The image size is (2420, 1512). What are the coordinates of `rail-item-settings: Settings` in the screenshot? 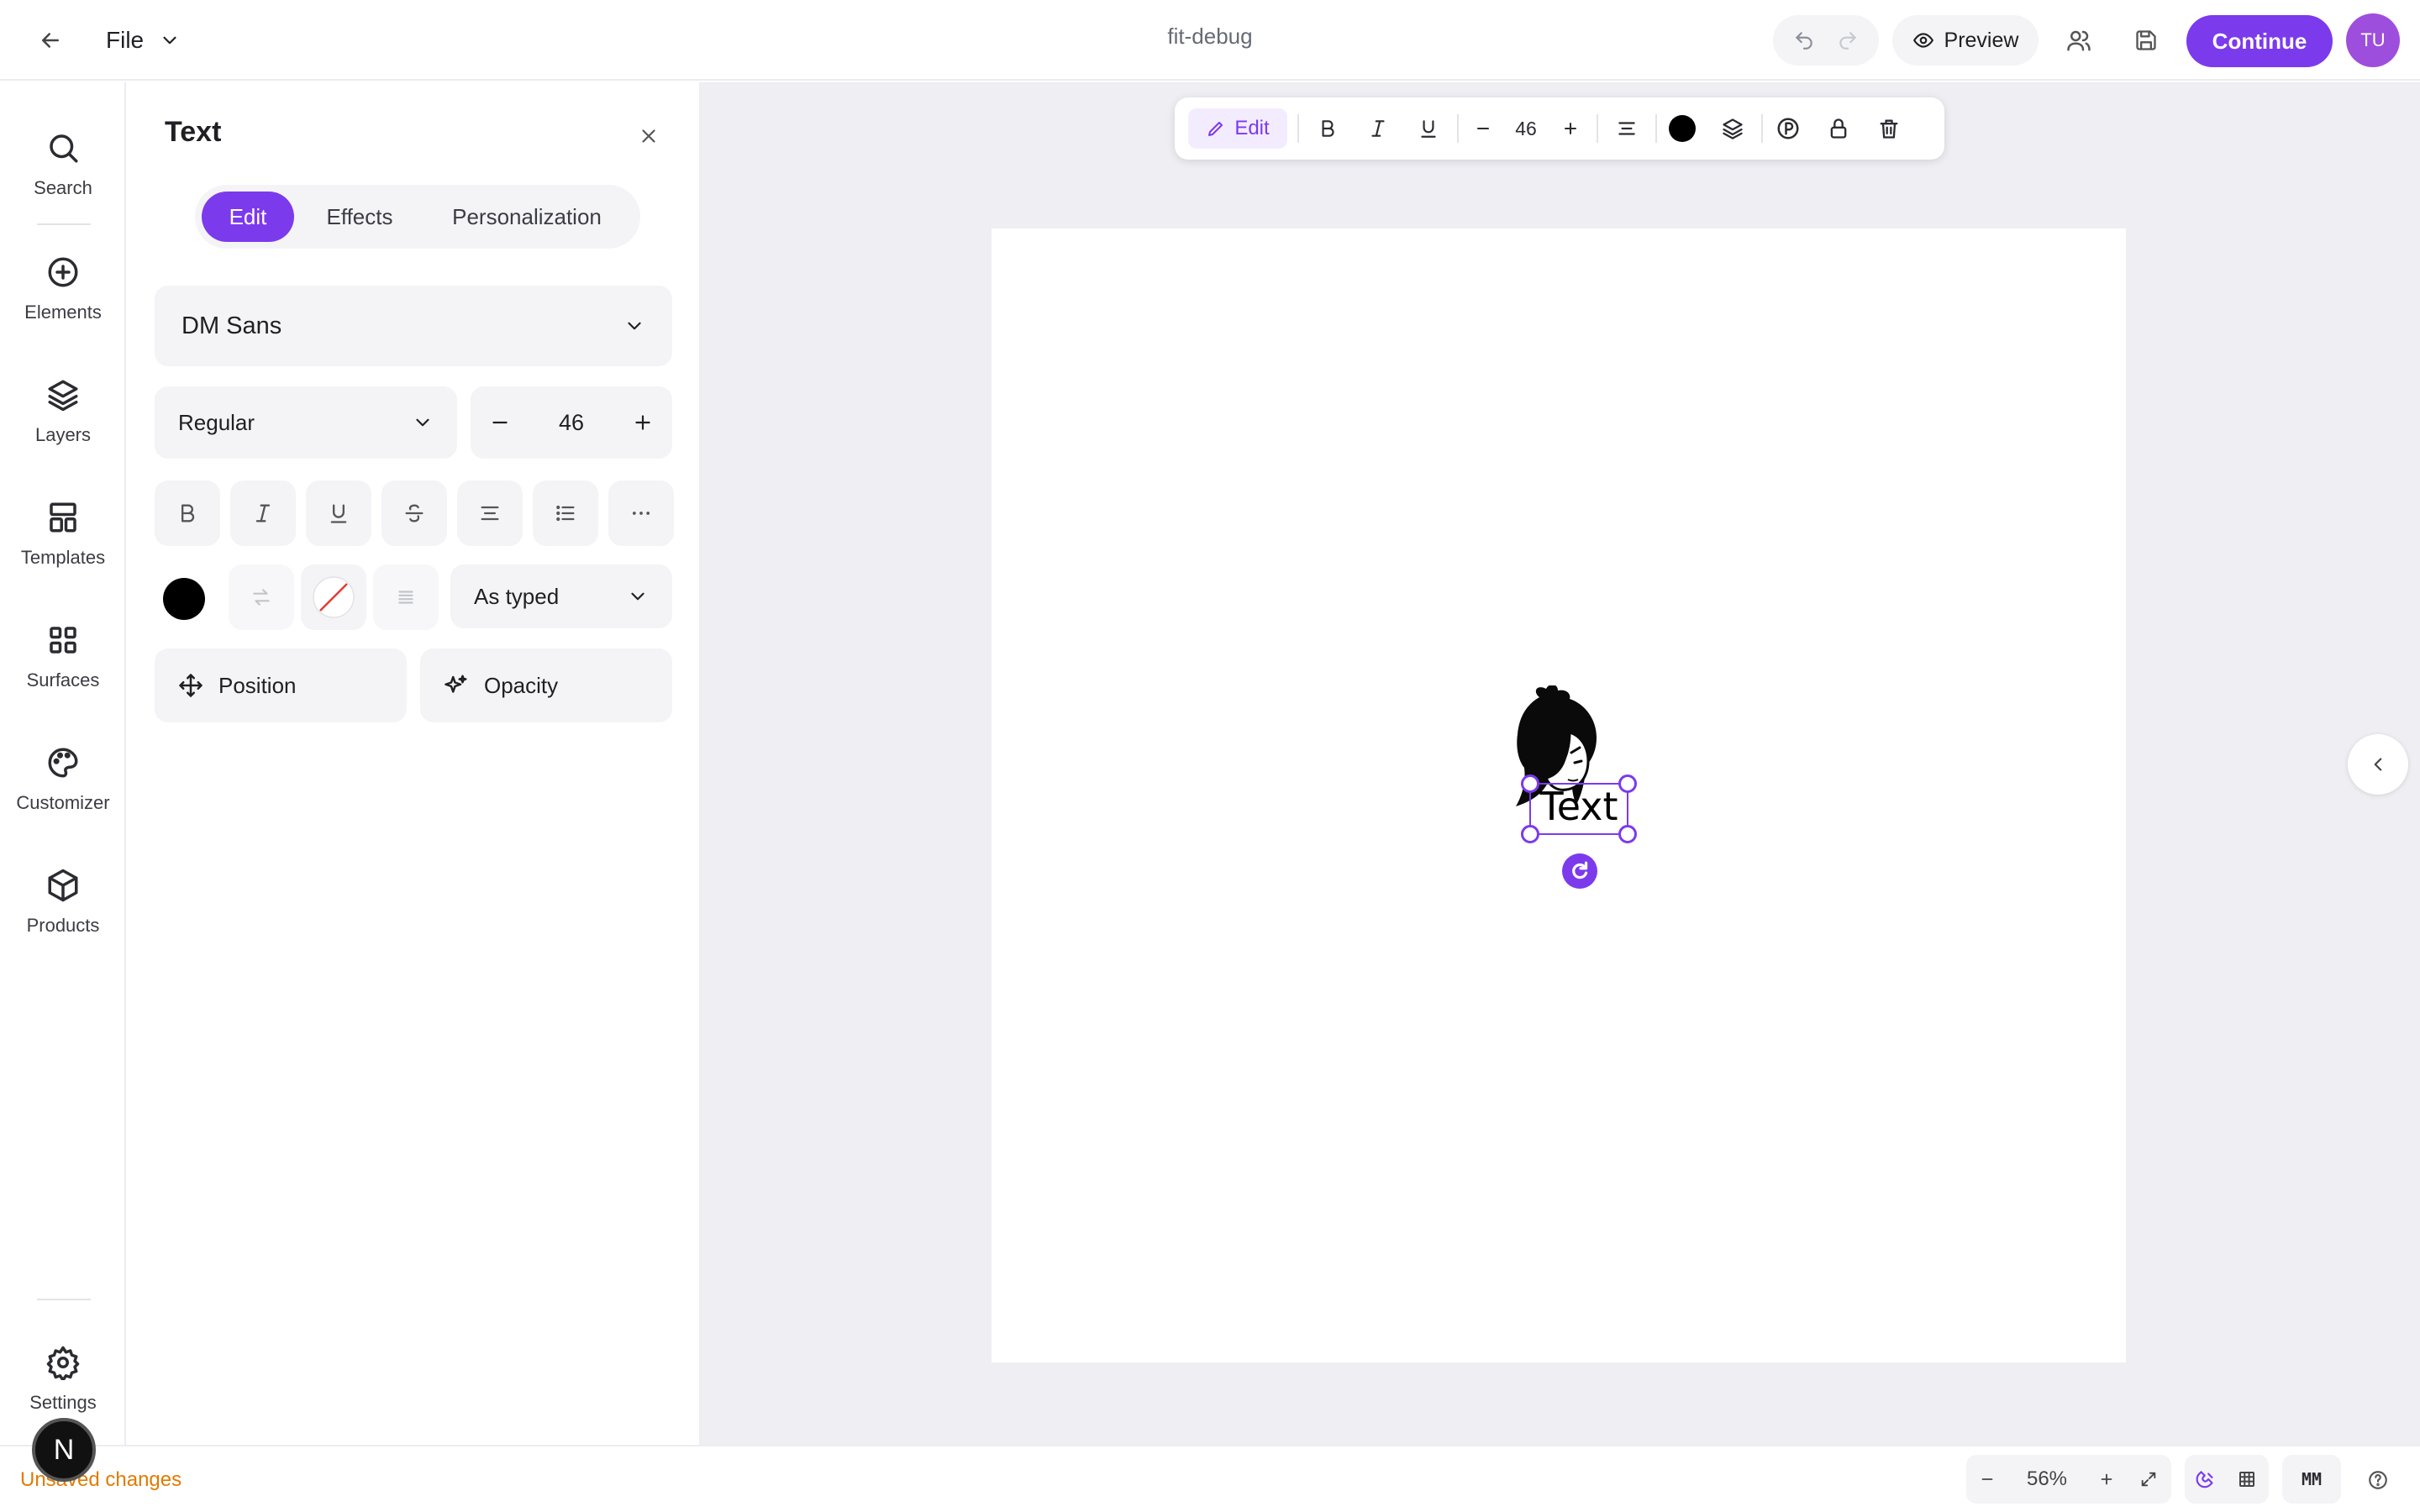 It's located at (63, 1379).